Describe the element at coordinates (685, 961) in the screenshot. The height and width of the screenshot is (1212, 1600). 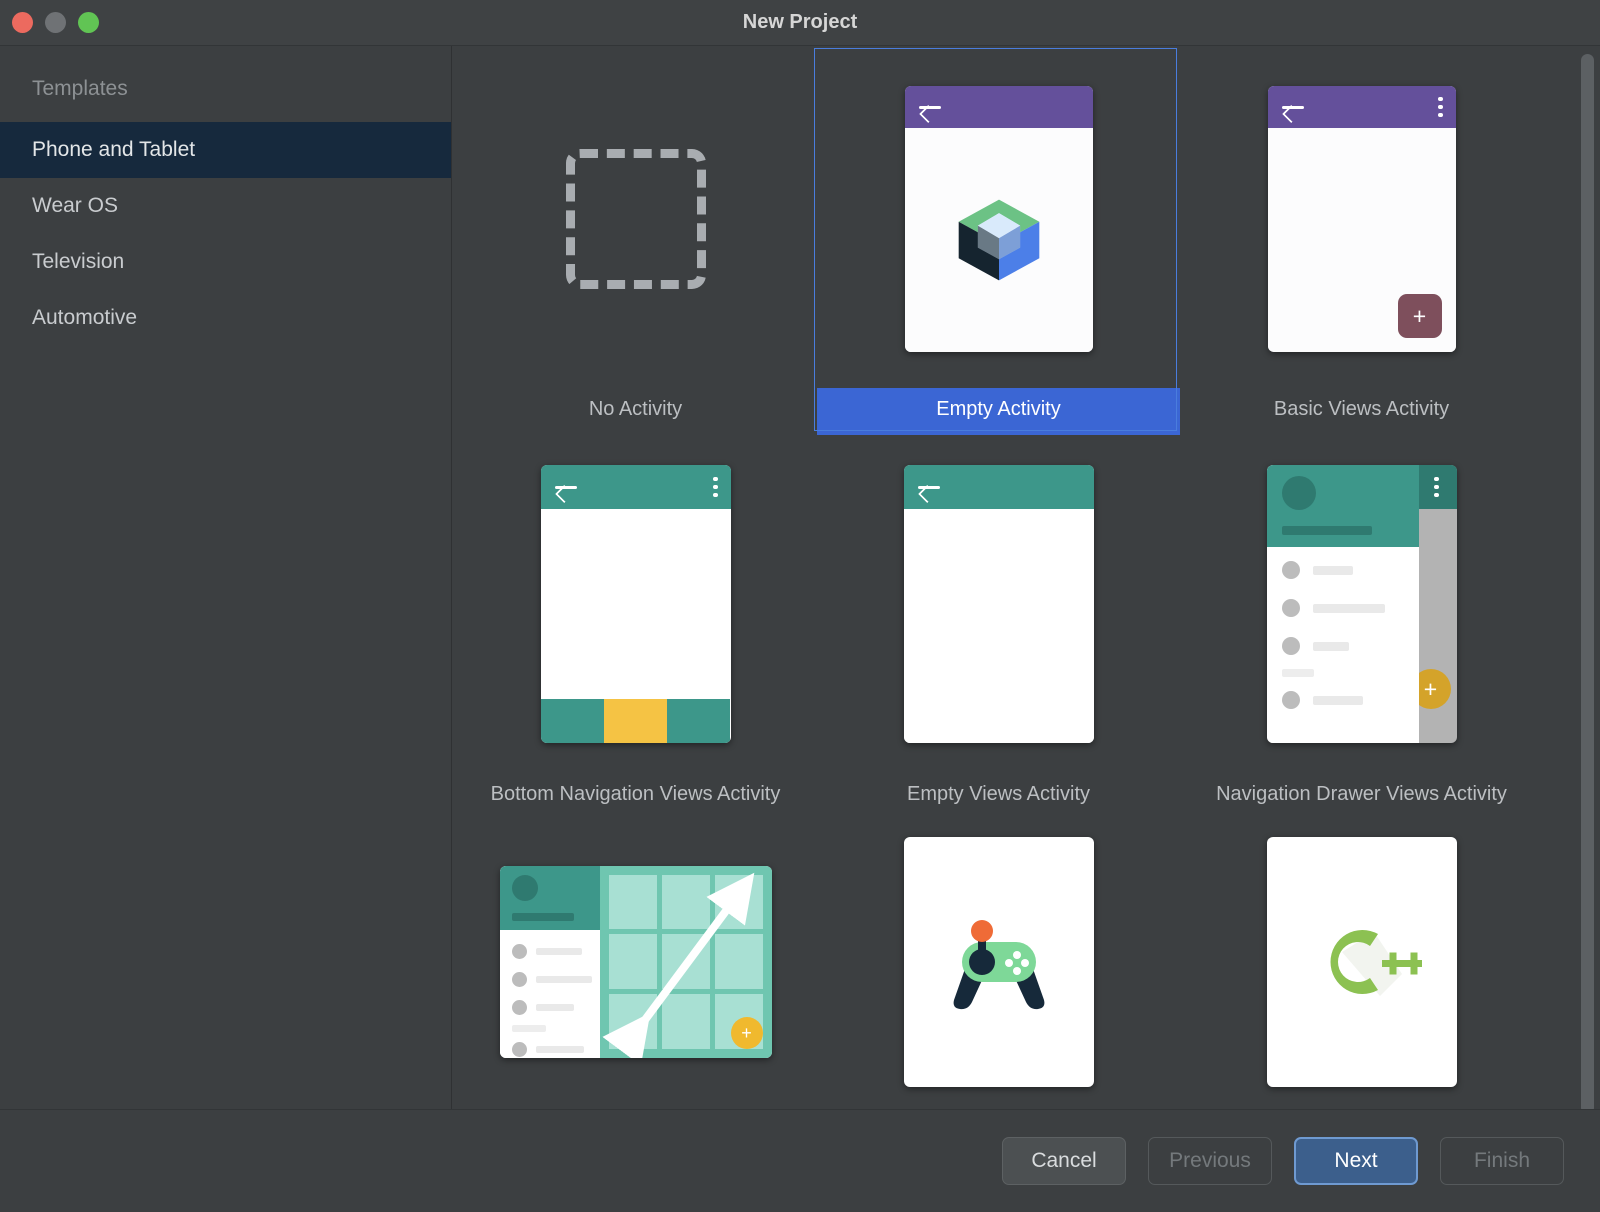
I see `responsive-grid: +` at that location.